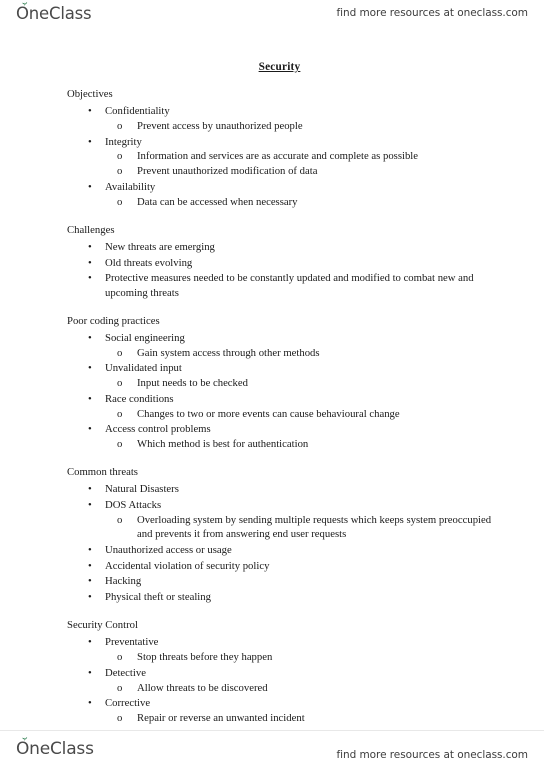 This screenshot has width=544, height=770. I want to click on list-item: • Physical theft or stealing, so click(286, 597).